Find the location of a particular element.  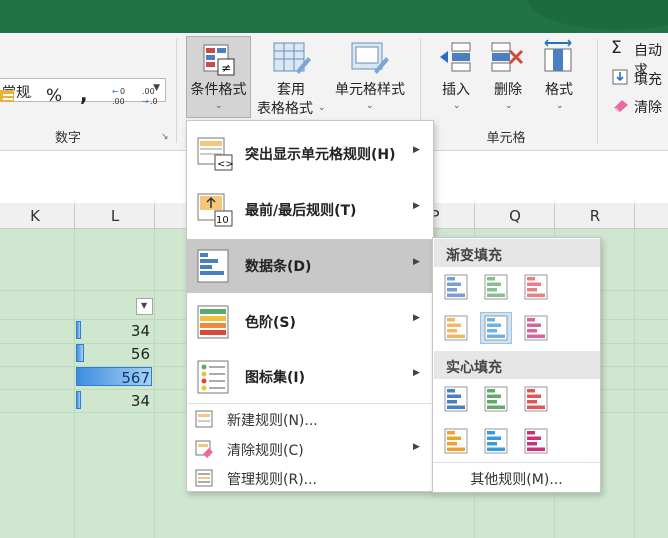

menu-item-highlight-rules: <> 突出显示单元格规则(H) ▶ is located at coordinates (310, 154).